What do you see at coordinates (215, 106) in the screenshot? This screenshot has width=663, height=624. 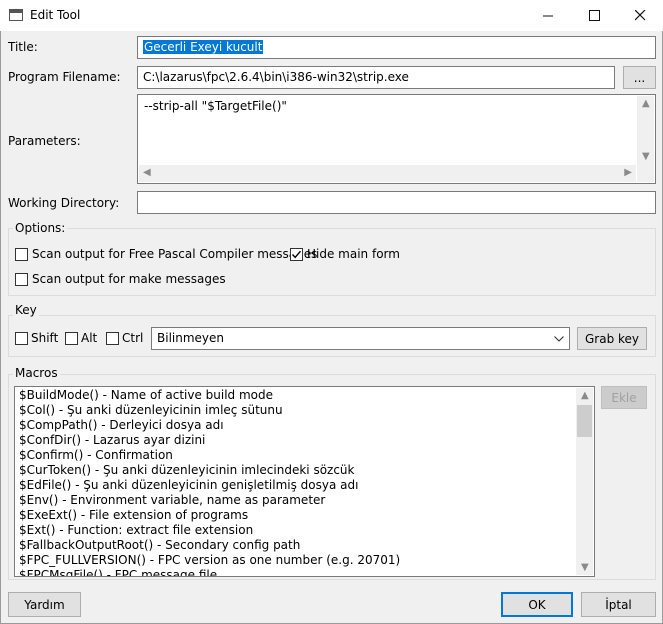 I see `parameters-memo-text: --strip-all "$TargetFile()"` at bounding box center [215, 106].